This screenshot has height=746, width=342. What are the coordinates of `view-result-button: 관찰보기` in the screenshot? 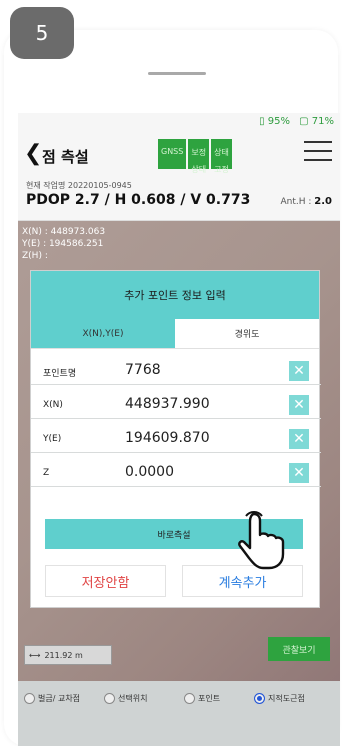 It's located at (299, 649).